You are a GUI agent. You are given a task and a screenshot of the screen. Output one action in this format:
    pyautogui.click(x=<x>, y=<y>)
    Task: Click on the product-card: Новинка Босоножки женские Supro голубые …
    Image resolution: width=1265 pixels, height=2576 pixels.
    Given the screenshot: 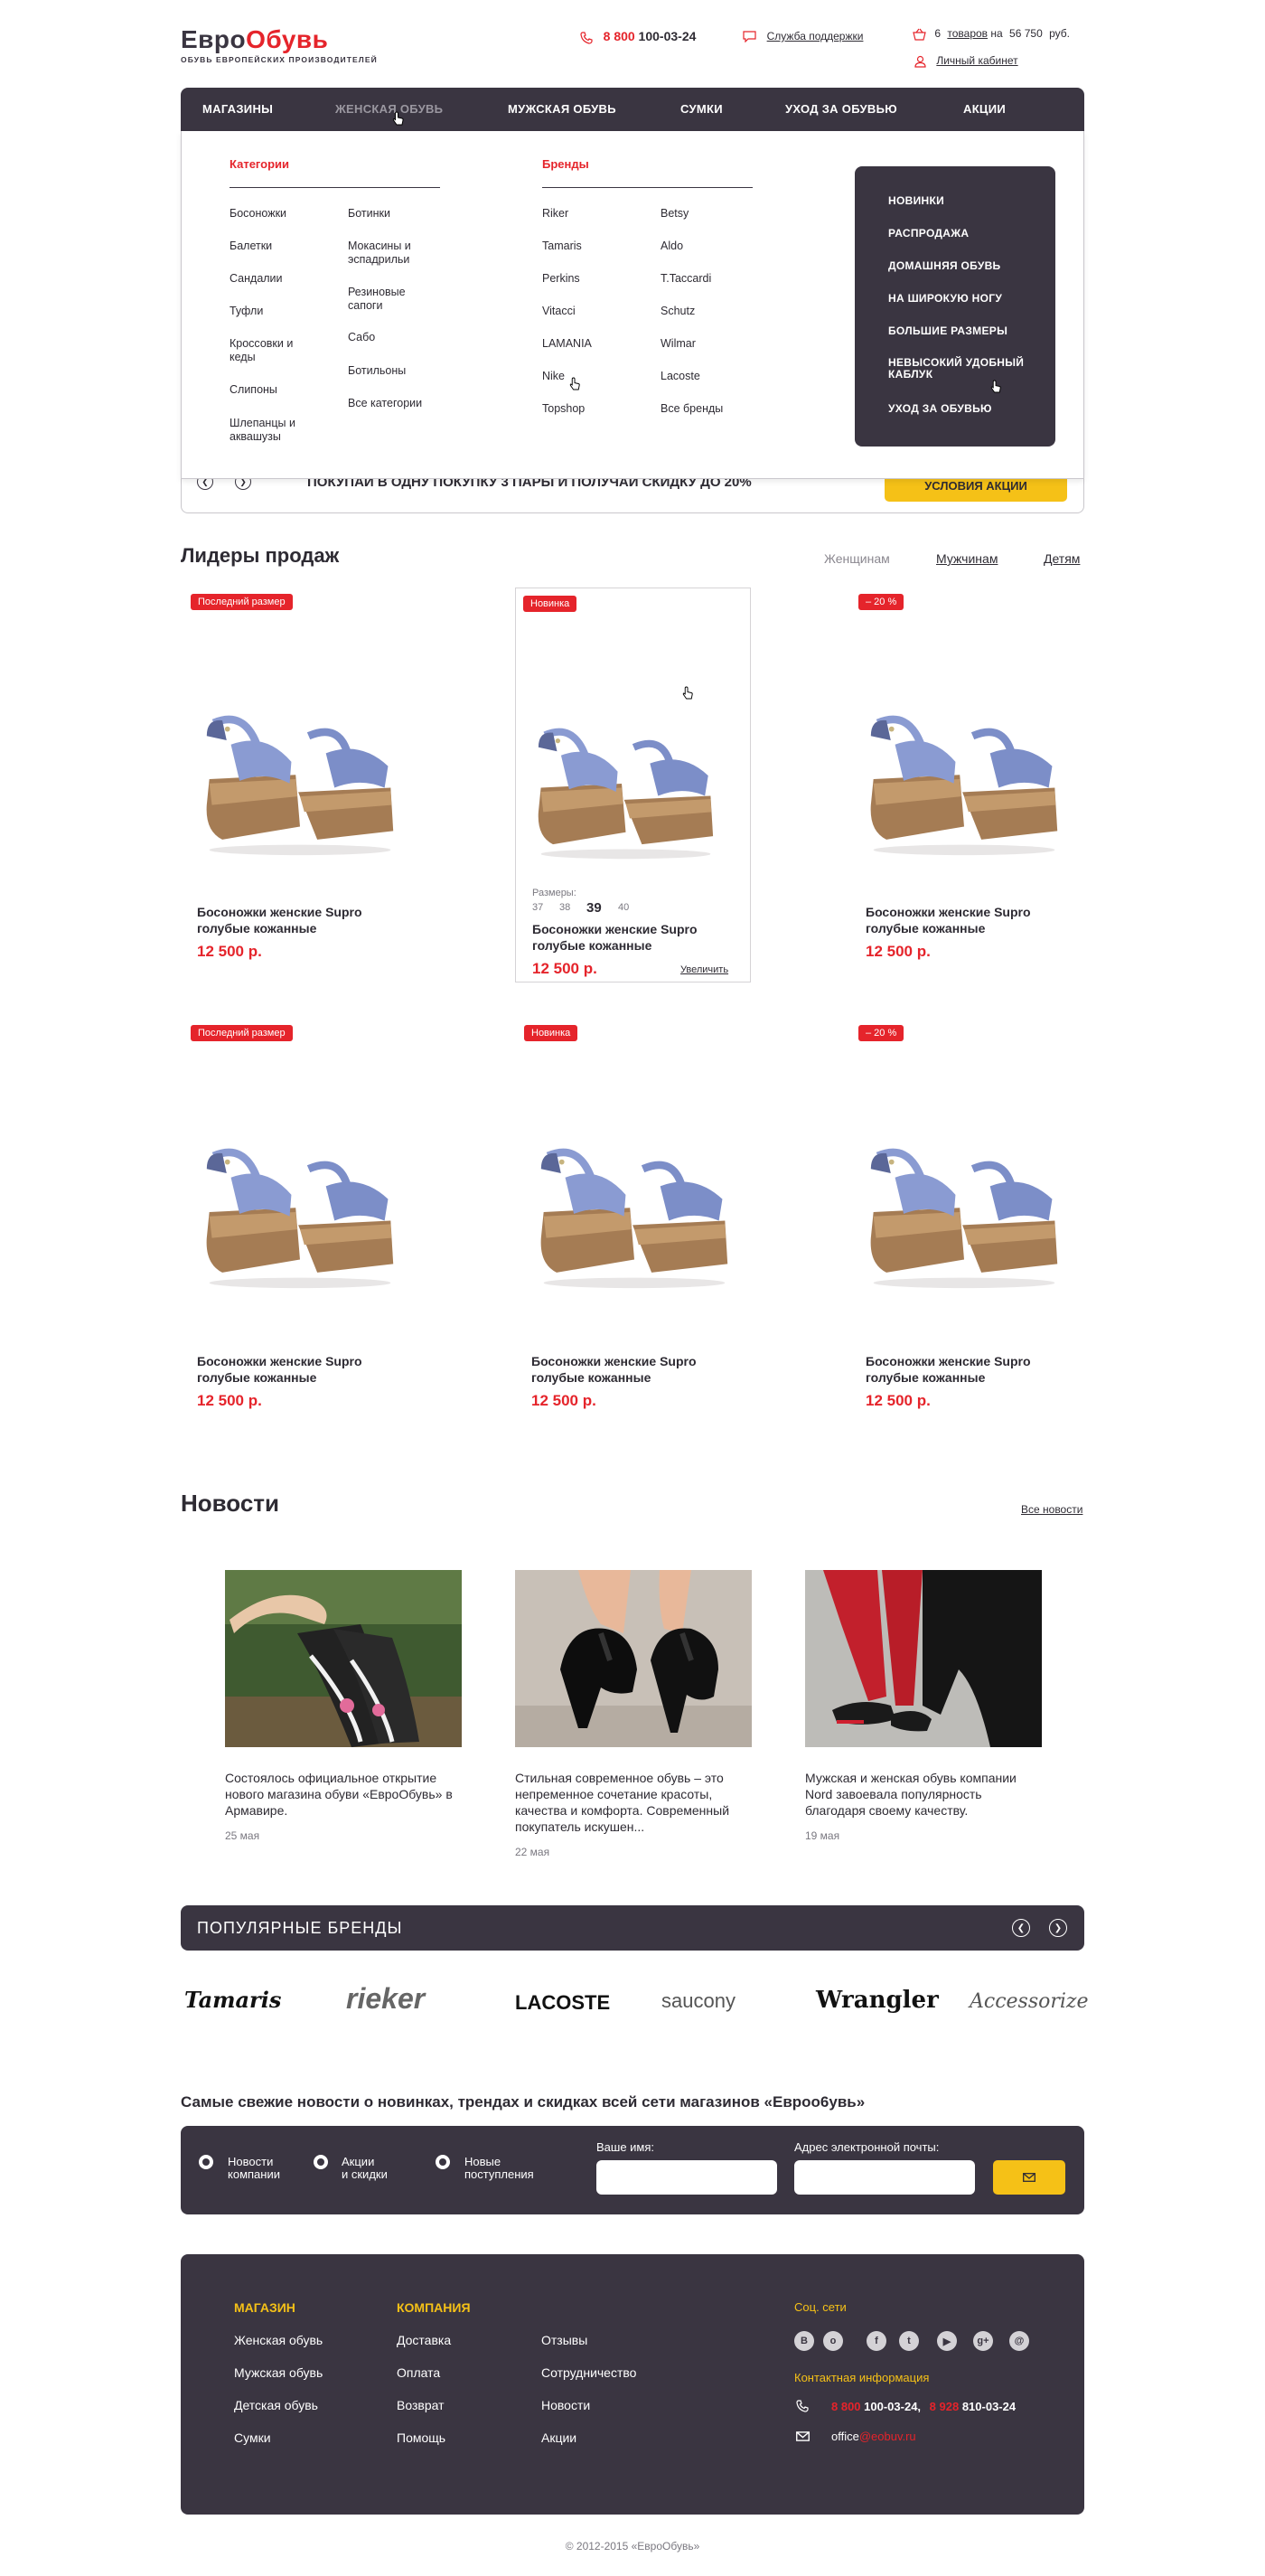 What is the action you would take?
    pyautogui.click(x=634, y=1214)
    